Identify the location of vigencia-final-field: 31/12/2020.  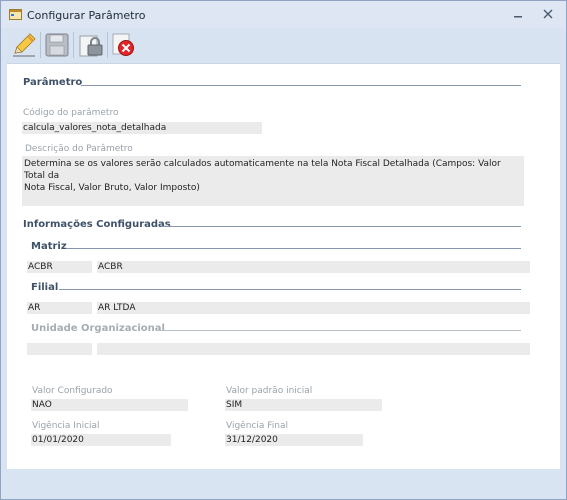
(294, 440).